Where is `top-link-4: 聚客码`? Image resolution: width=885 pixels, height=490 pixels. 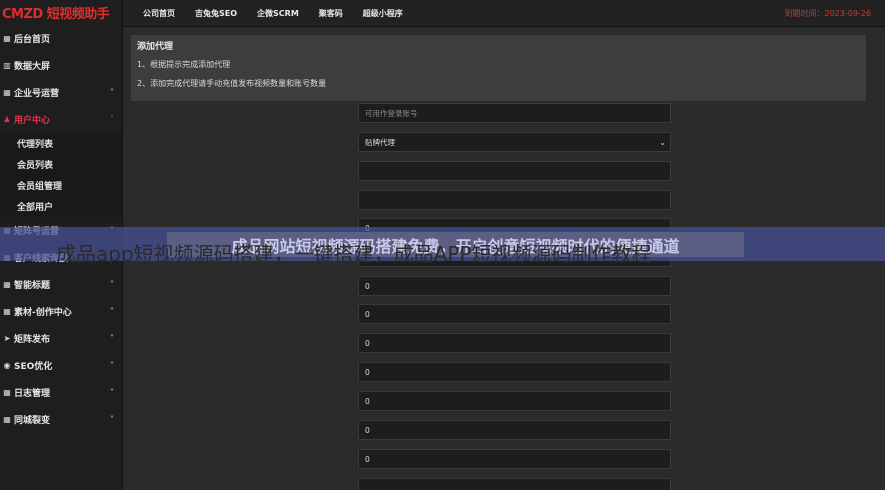 top-link-4: 聚客码 is located at coordinates (331, 13).